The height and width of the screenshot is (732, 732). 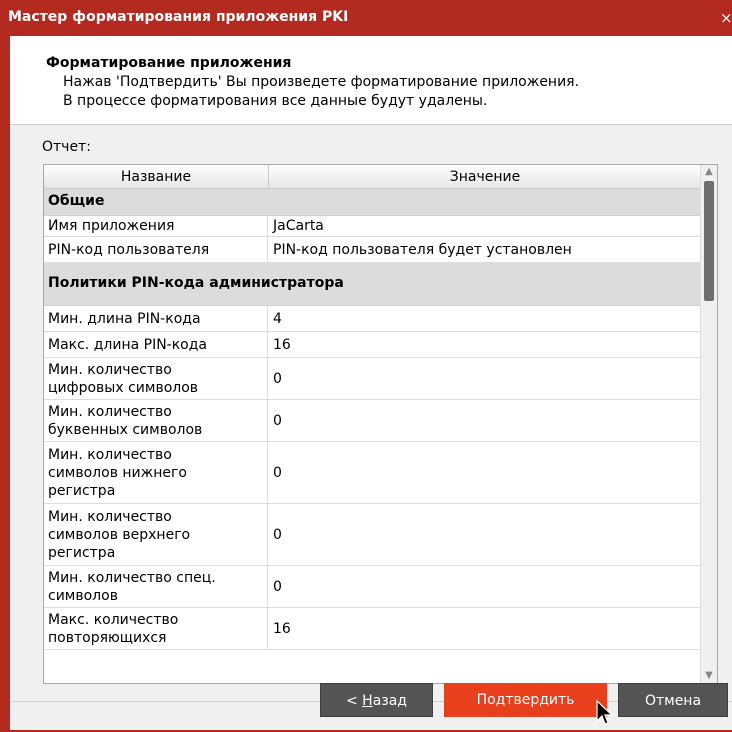 I want to click on cell-name: Мин. длина PIN-кода, so click(x=156, y=318).